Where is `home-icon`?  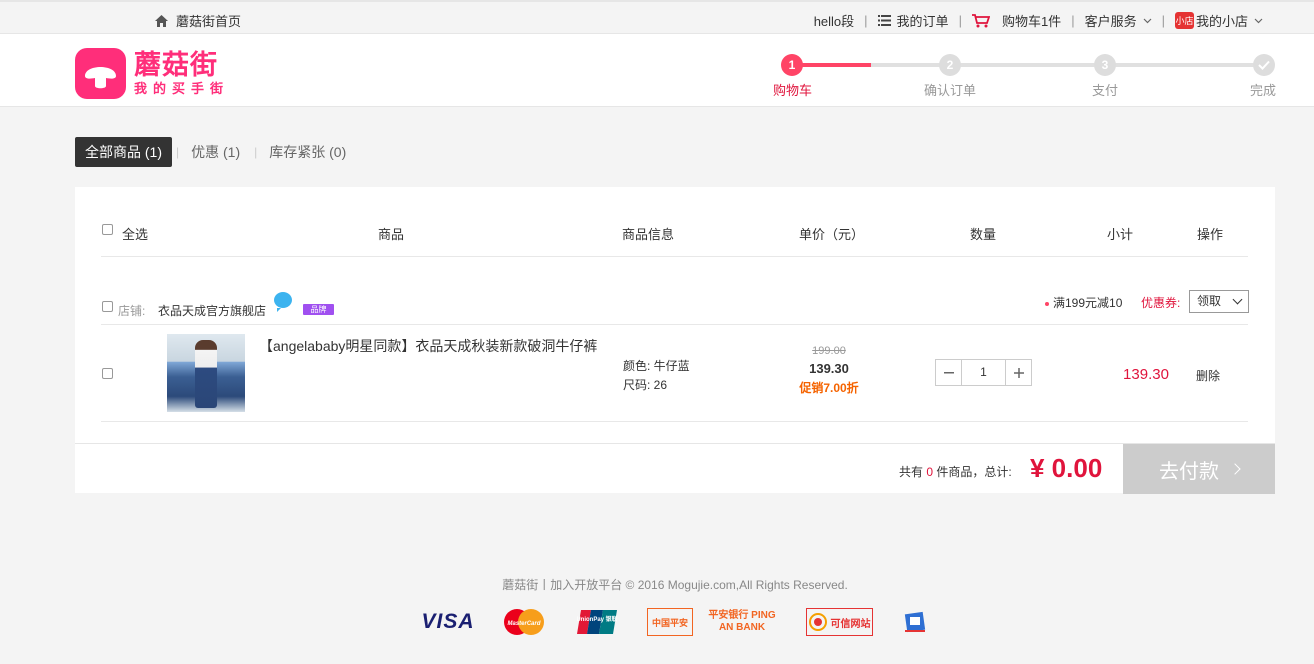
home-icon is located at coordinates (161, 20).